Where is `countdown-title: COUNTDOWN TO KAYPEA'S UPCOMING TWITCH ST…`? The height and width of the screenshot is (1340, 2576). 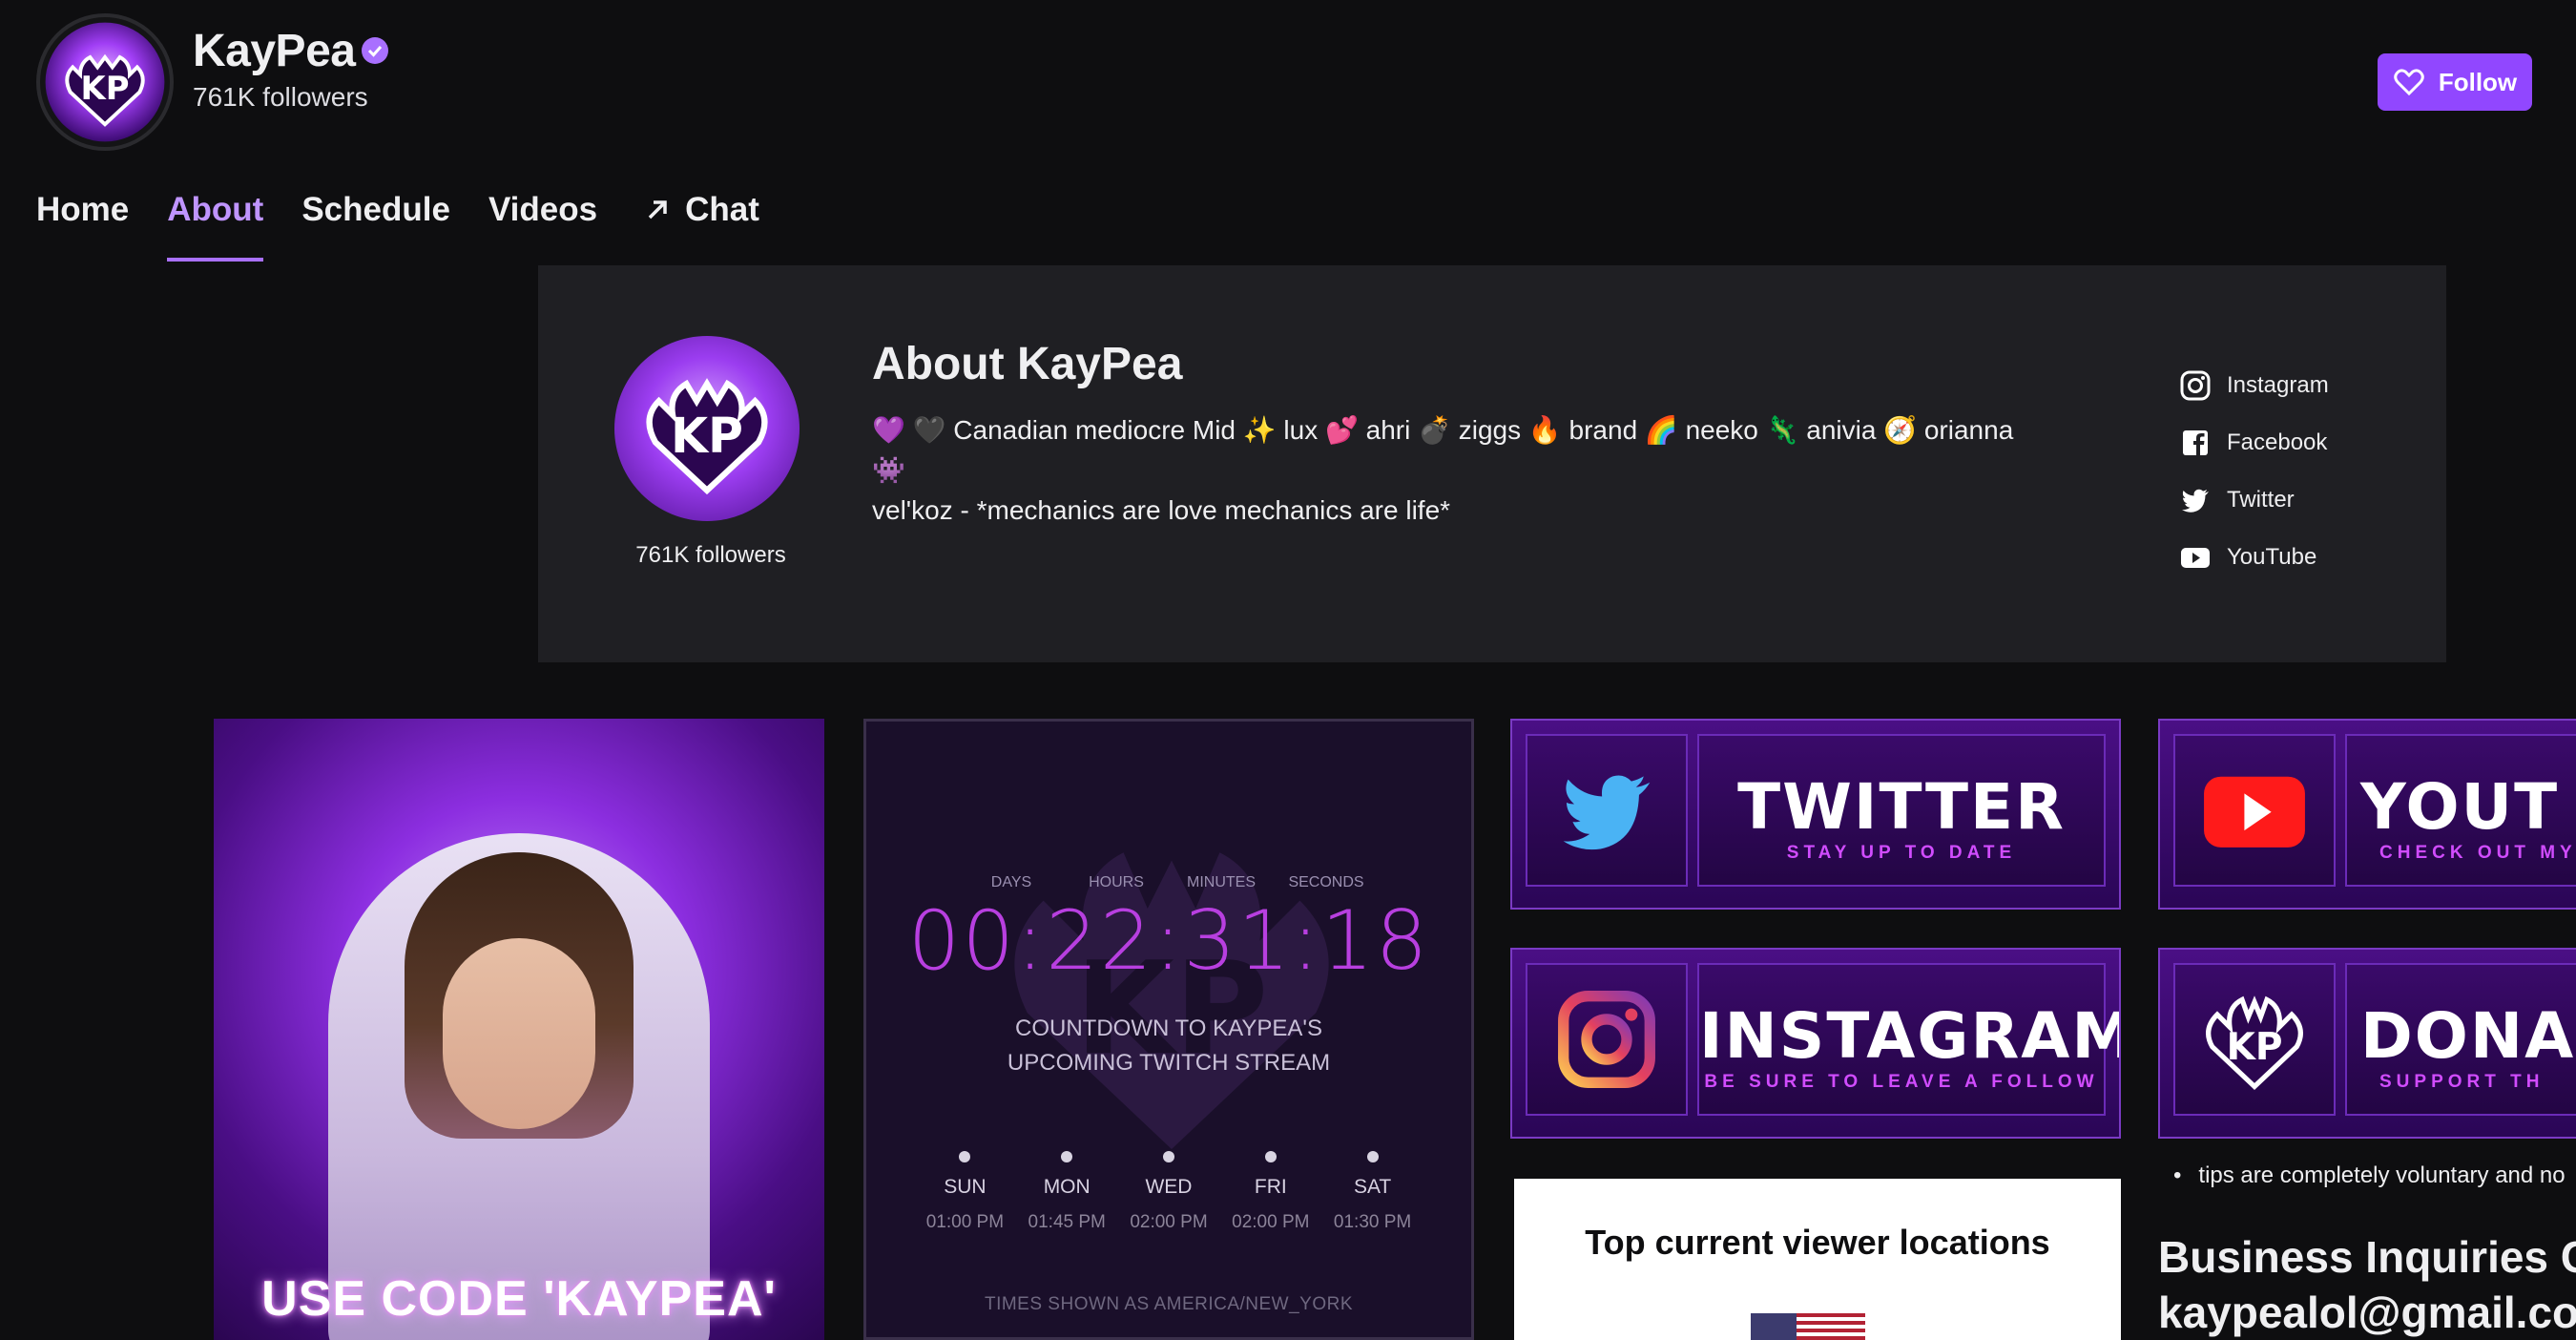 countdown-title: COUNTDOWN TO KAYPEA'S UPCOMING TWITCH ST… is located at coordinates (1168, 1046).